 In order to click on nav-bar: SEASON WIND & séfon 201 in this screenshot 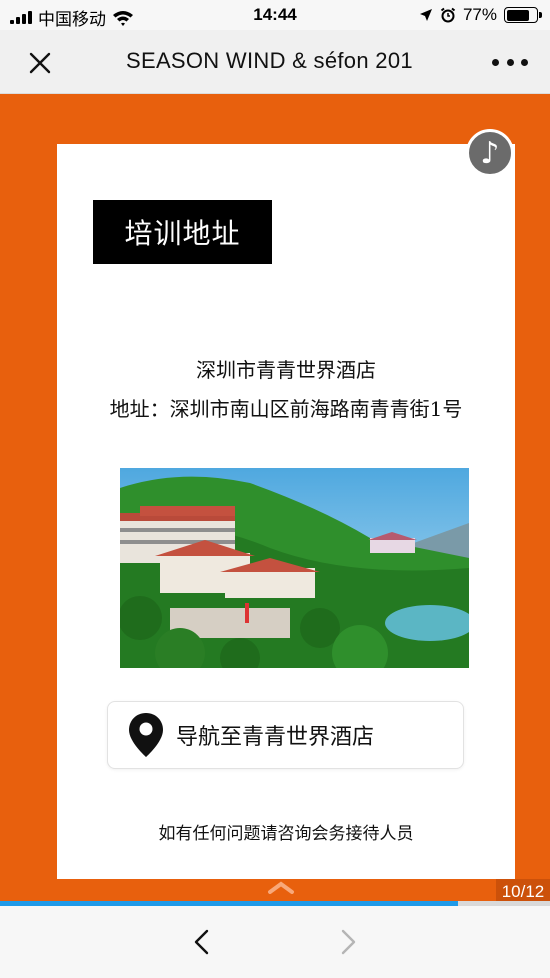, I will do `click(275, 62)`.